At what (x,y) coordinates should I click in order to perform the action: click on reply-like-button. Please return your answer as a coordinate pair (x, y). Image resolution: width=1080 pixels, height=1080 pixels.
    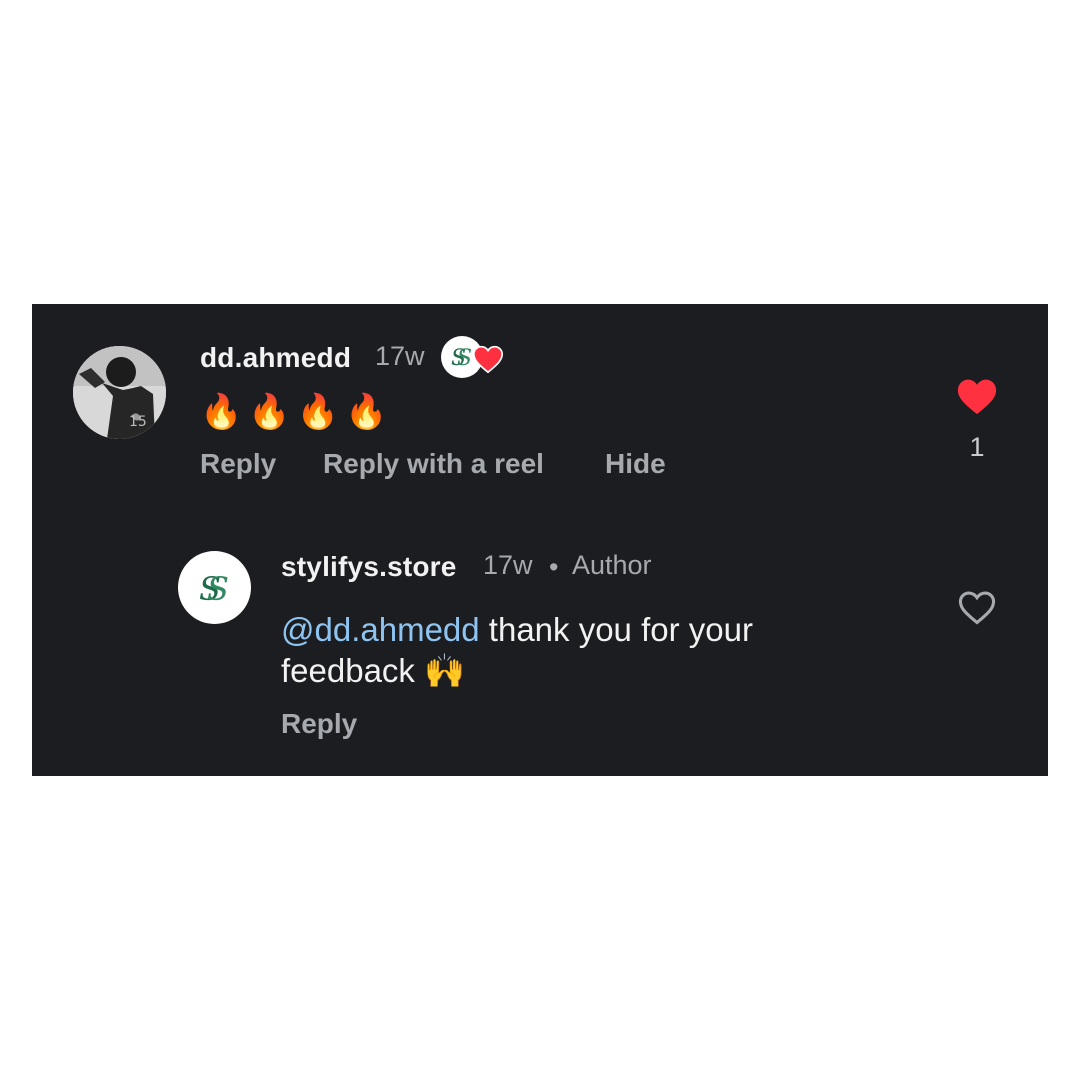
    Looking at the image, I should click on (977, 609).